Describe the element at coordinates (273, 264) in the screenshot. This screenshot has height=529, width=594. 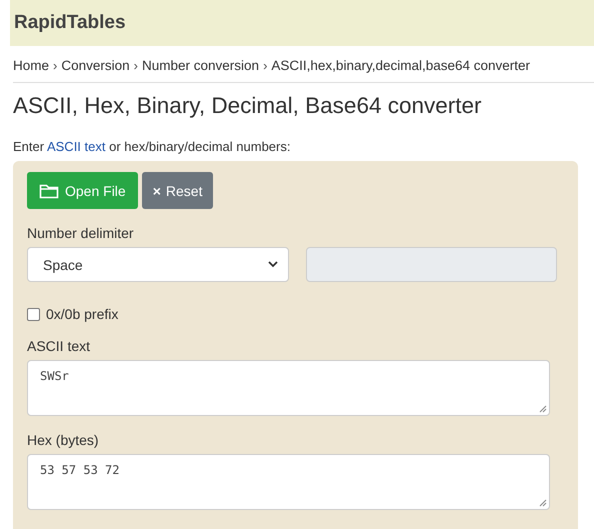
I see `chevron-down-icon` at that location.